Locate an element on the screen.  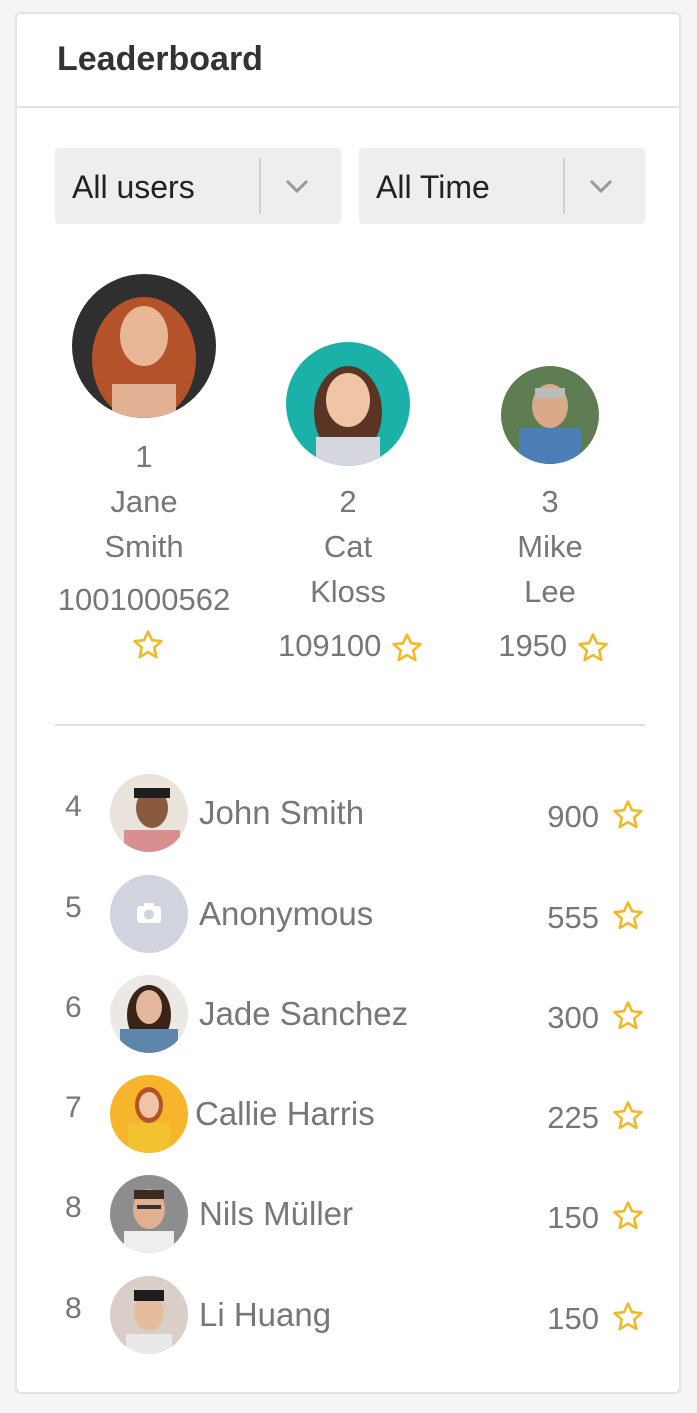
period-filter-value: All Time is located at coordinates (433, 187).